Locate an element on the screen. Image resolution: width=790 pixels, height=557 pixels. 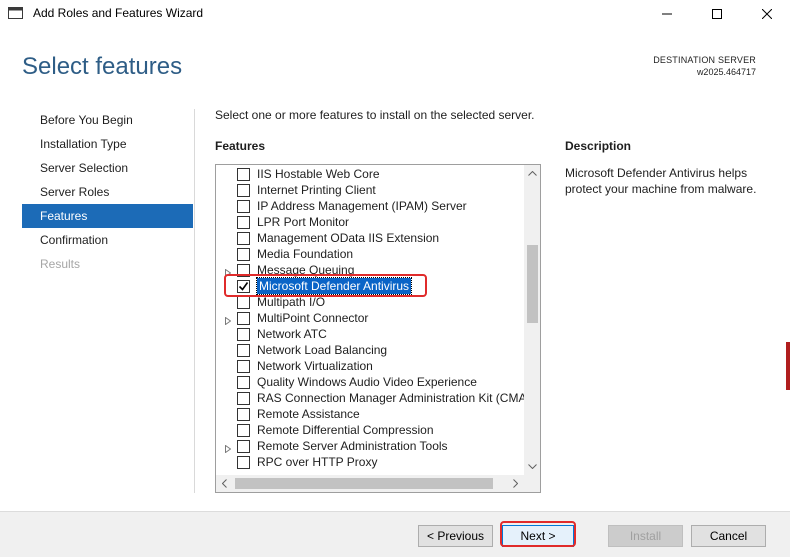
install-button: Install is located at coordinates (645, 536).